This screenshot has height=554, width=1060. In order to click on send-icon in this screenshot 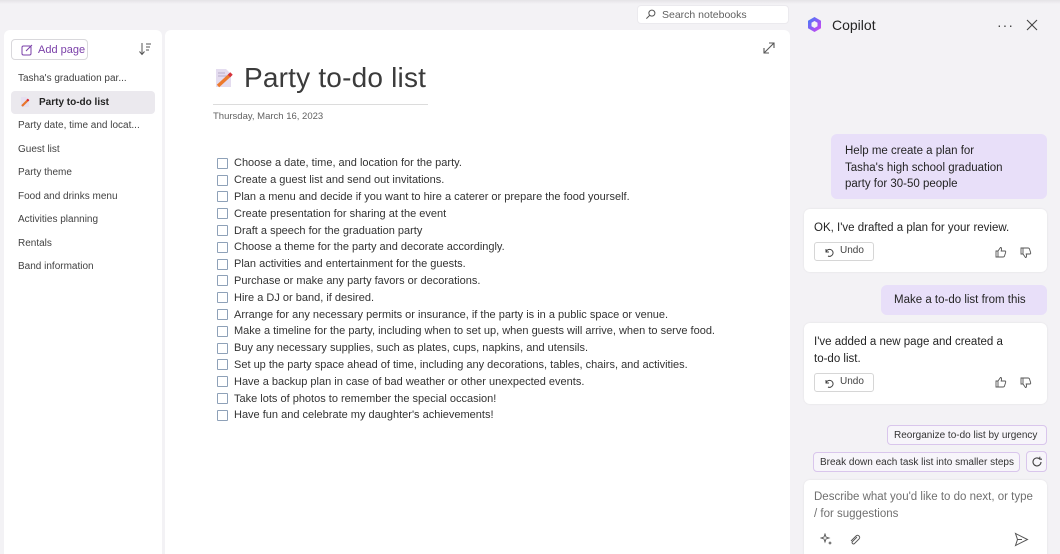, I will do `click(1021, 539)`.